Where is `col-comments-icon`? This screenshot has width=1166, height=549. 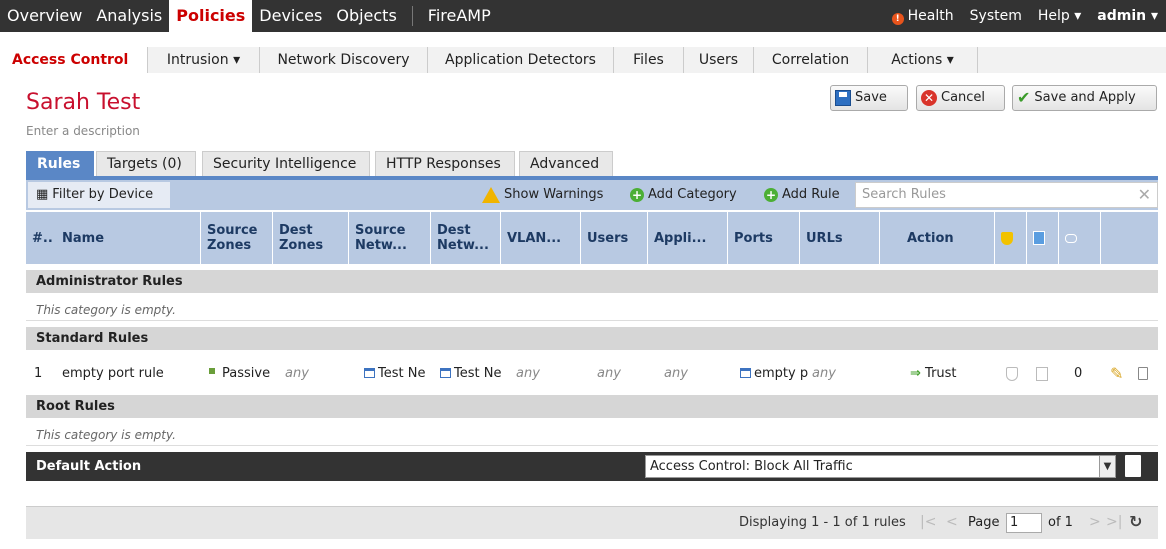 col-comments-icon is located at coordinates (1079, 238).